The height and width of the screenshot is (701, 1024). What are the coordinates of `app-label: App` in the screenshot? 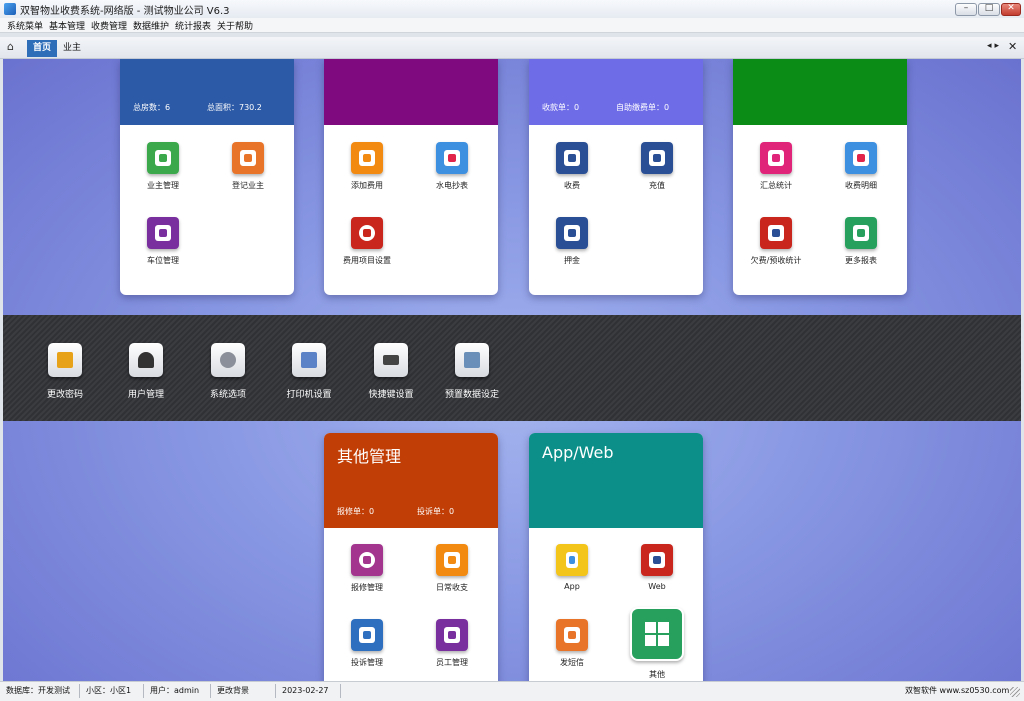 It's located at (572, 586).